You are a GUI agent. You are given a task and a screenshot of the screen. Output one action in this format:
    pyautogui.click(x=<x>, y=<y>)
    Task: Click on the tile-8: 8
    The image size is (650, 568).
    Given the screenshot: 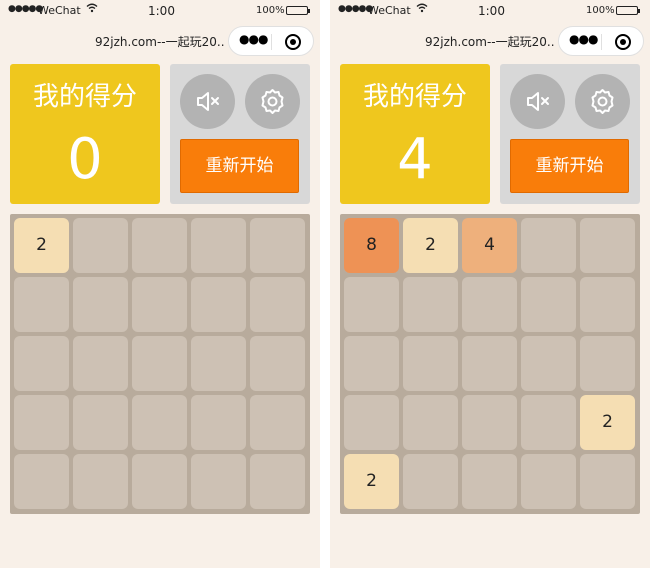 What is the action you would take?
    pyautogui.click(x=371, y=245)
    